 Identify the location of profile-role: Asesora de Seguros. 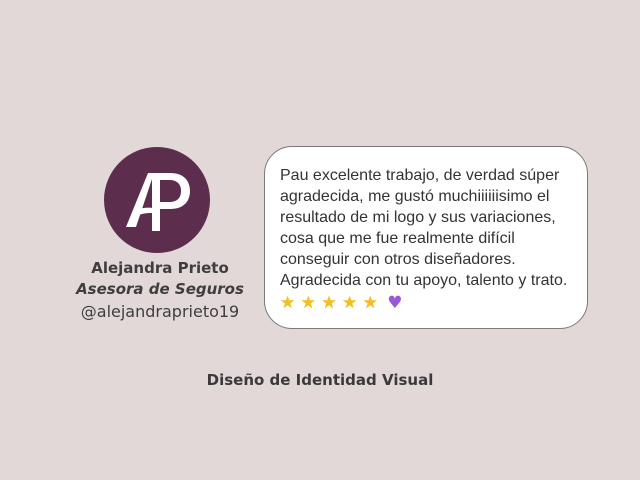
(160, 289).